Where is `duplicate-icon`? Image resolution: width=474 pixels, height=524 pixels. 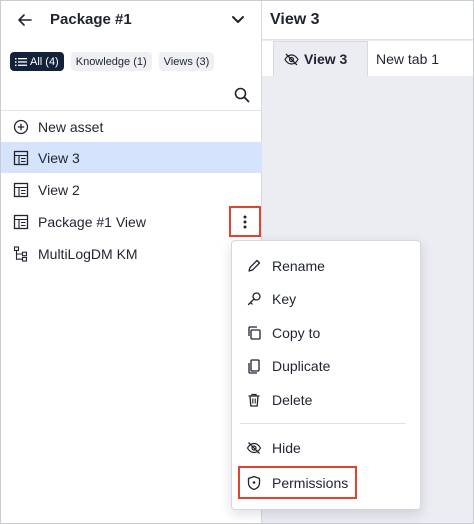
duplicate-icon is located at coordinates (254, 366).